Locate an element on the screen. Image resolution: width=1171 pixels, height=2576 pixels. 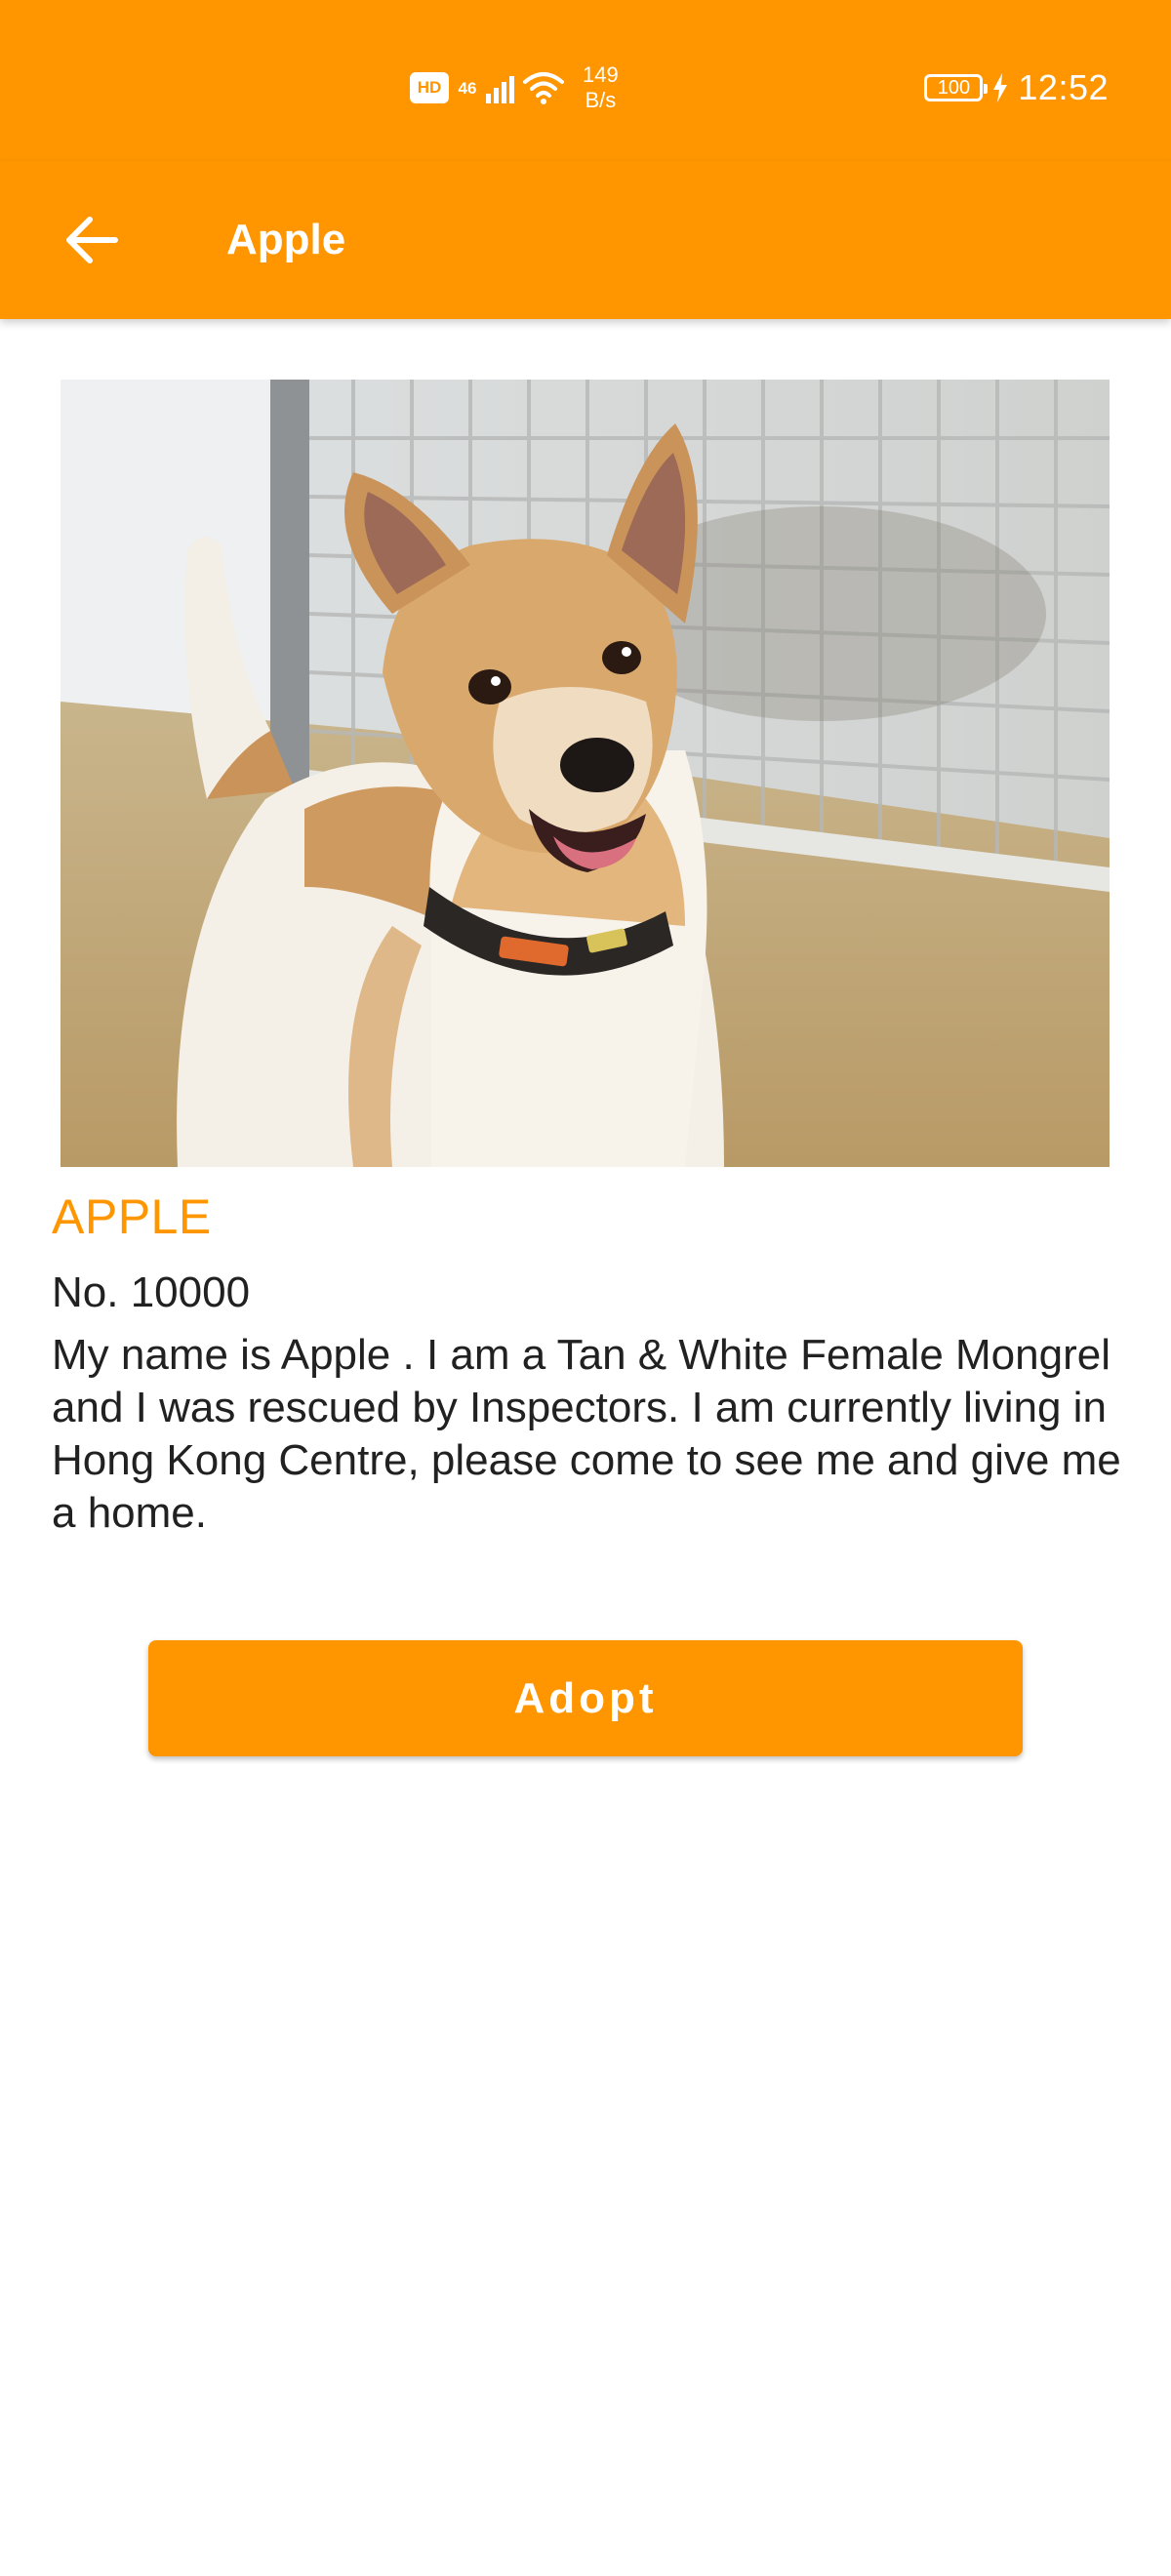
hd-icon: HD is located at coordinates (429, 87).